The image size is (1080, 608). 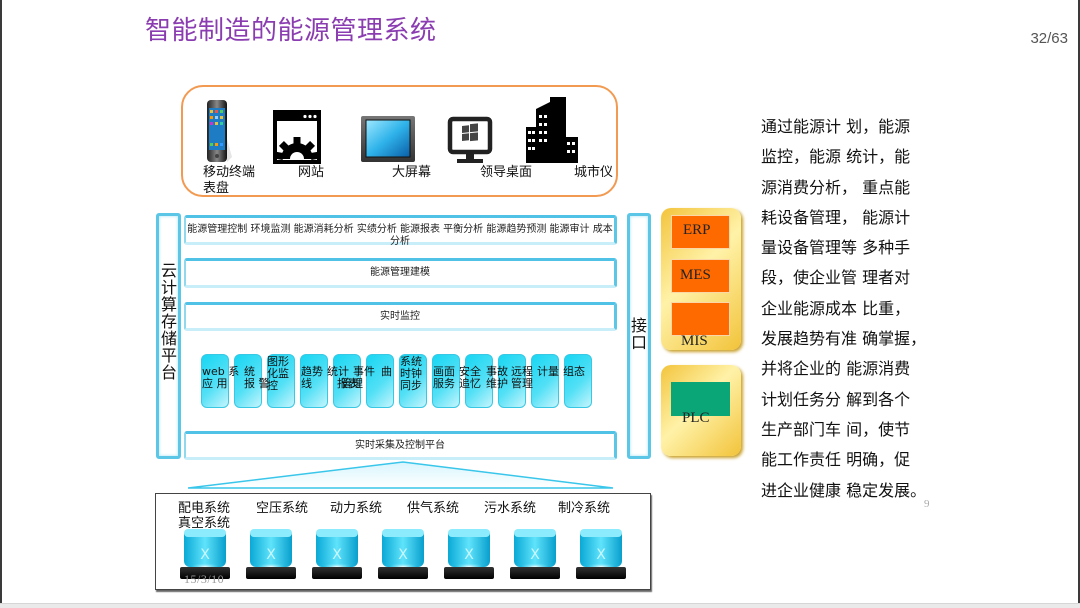 I want to click on module-label-curve: 曲, so click(x=386, y=371).